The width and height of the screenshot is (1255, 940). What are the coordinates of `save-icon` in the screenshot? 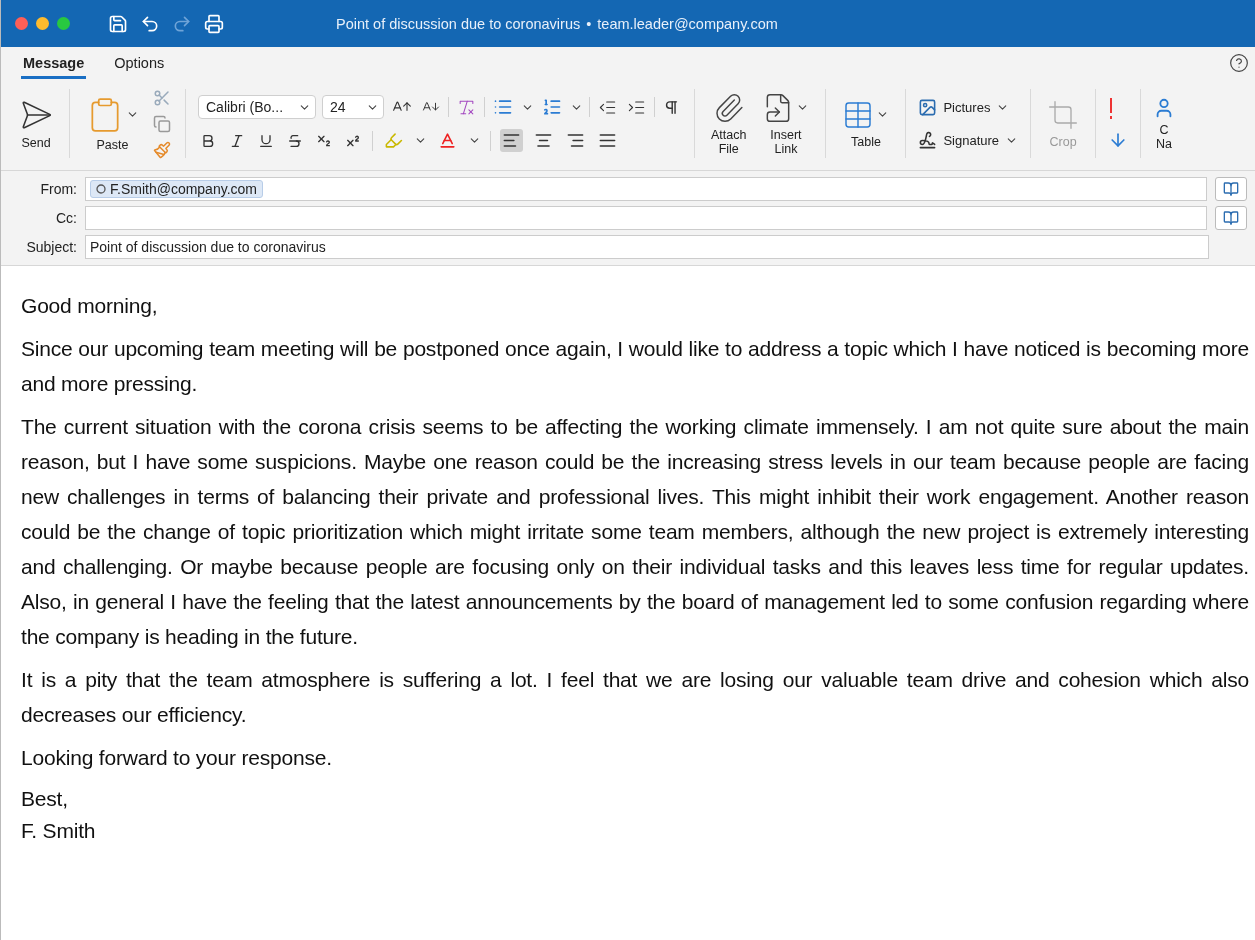 It's located at (118, 23).